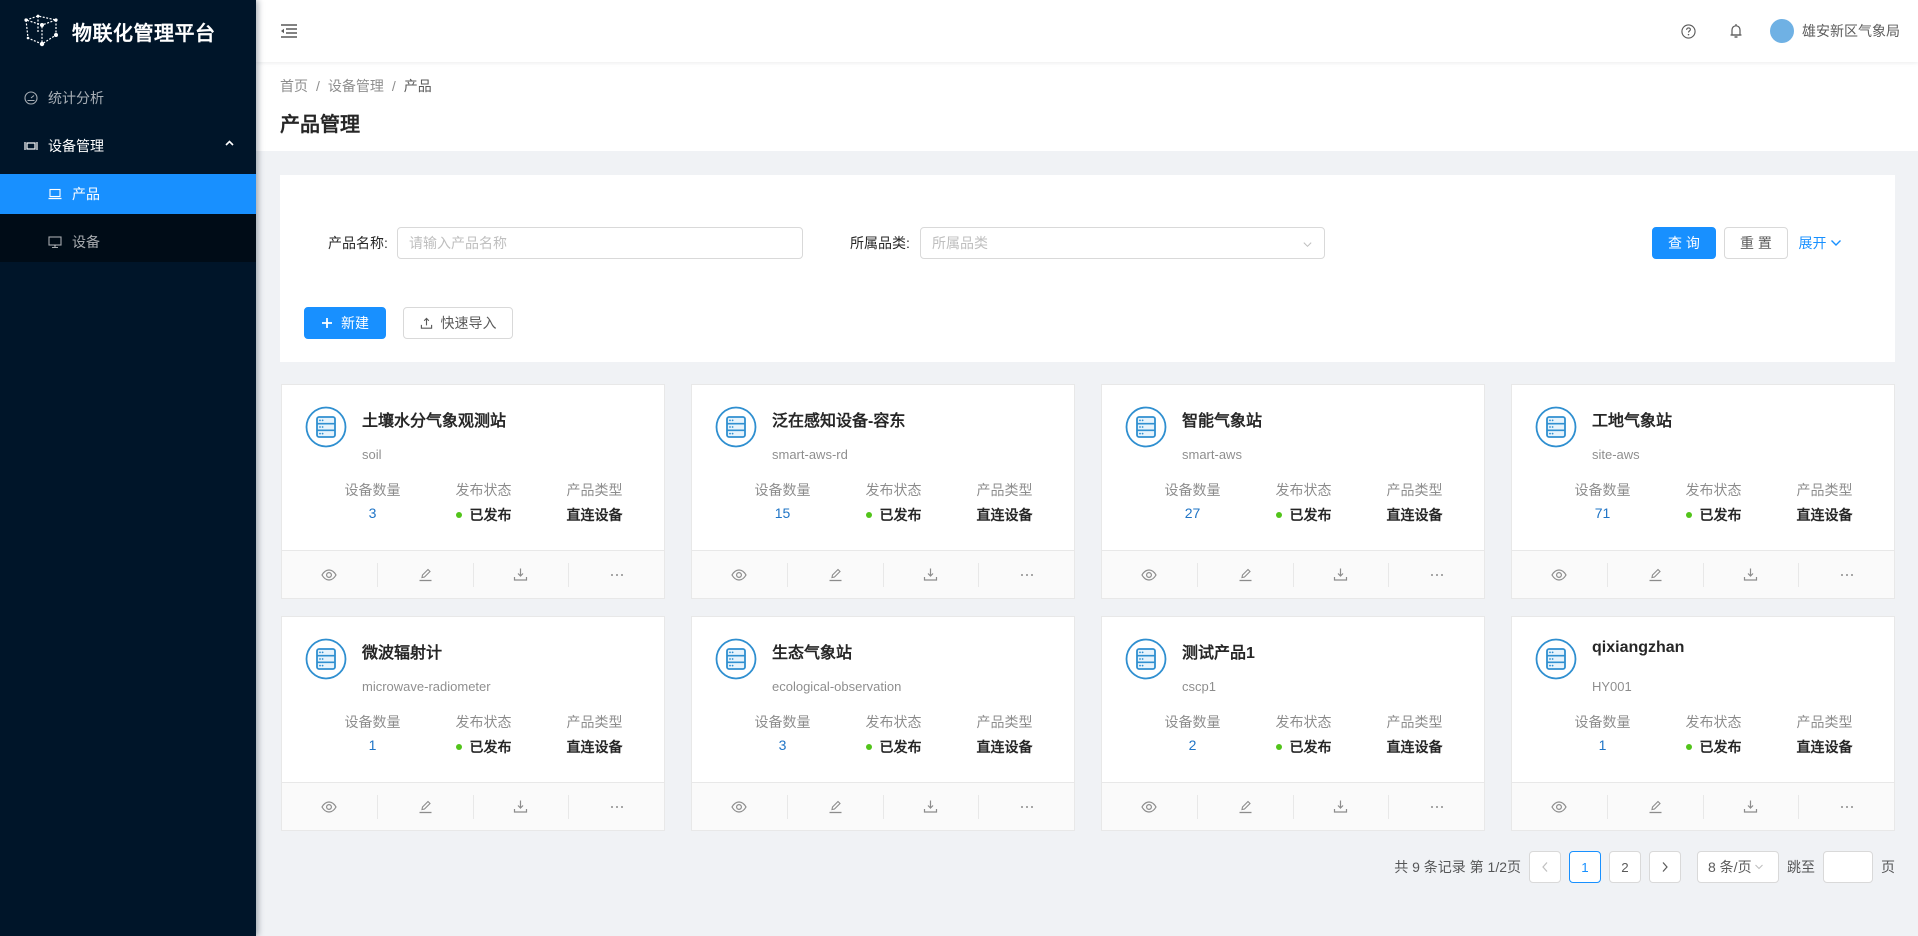 The image size is (1918, 936). Describe the element at coordinates (128, 98) in the screenshot. I see `sidebar-item-statistics: 统计分析` at that location.